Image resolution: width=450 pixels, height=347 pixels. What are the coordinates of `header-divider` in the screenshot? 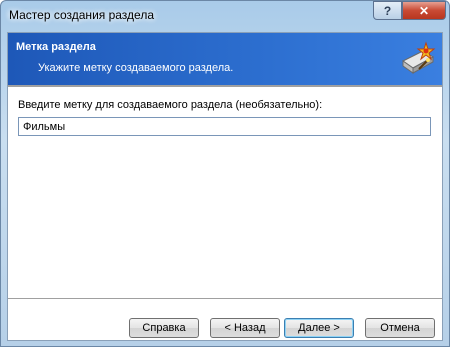 It's located at (225, 86).